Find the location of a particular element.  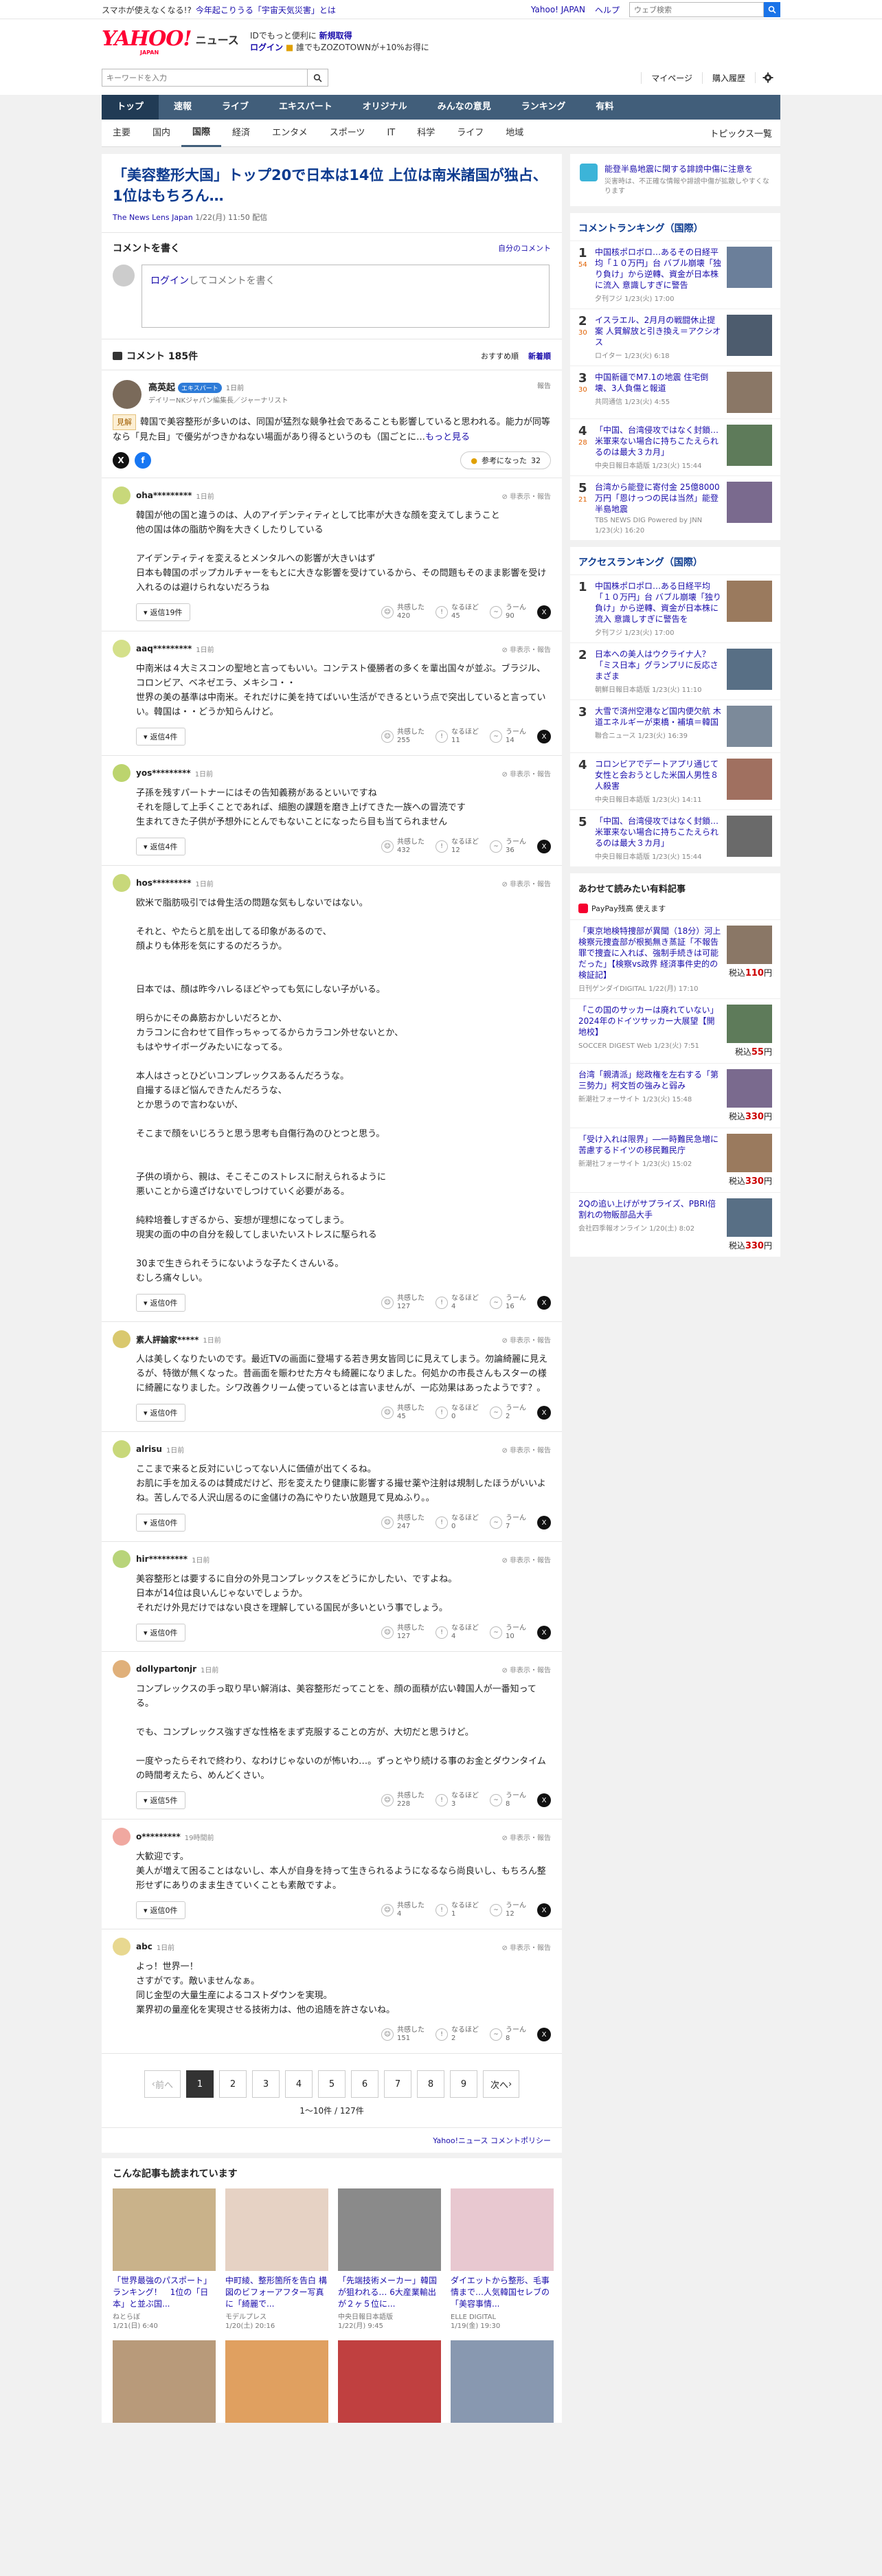

reaction-naruhodo-button: ! なるほど 12 is located at coordinates (457, 846).